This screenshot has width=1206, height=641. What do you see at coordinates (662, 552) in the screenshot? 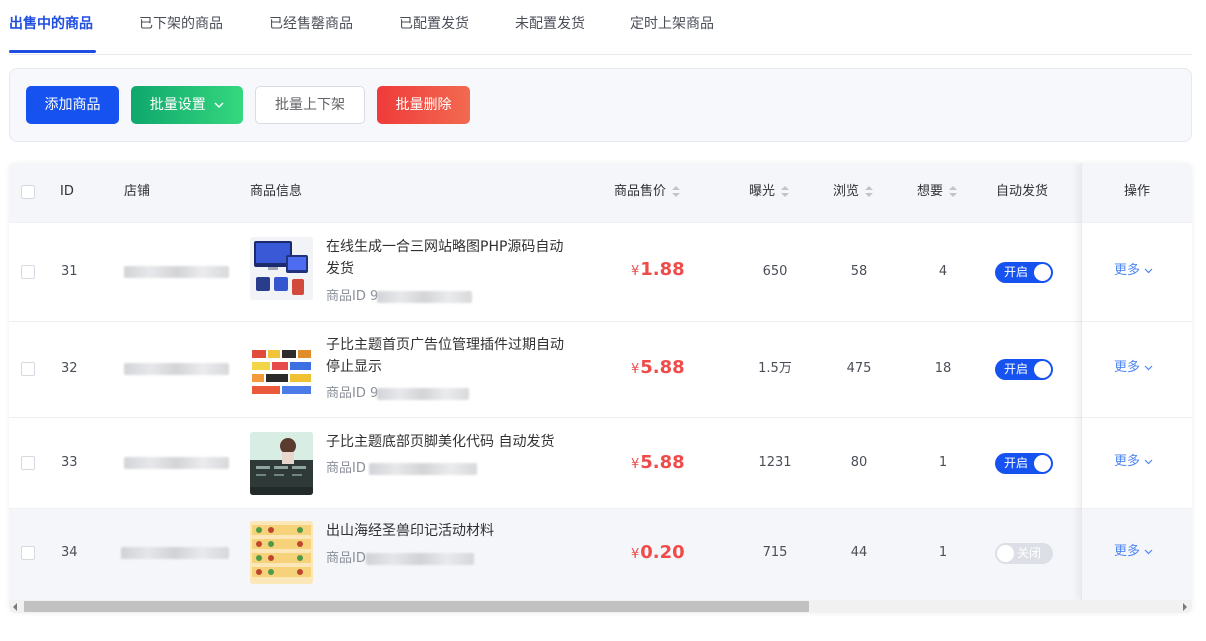
I see `price-value: 0.20` at bounding box center [662, 552].